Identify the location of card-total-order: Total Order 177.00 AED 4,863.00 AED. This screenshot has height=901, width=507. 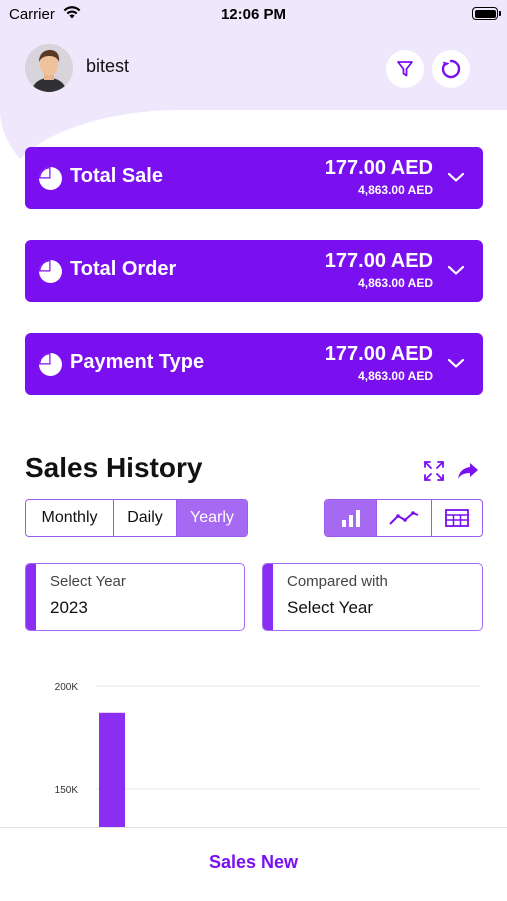
(254, 271).